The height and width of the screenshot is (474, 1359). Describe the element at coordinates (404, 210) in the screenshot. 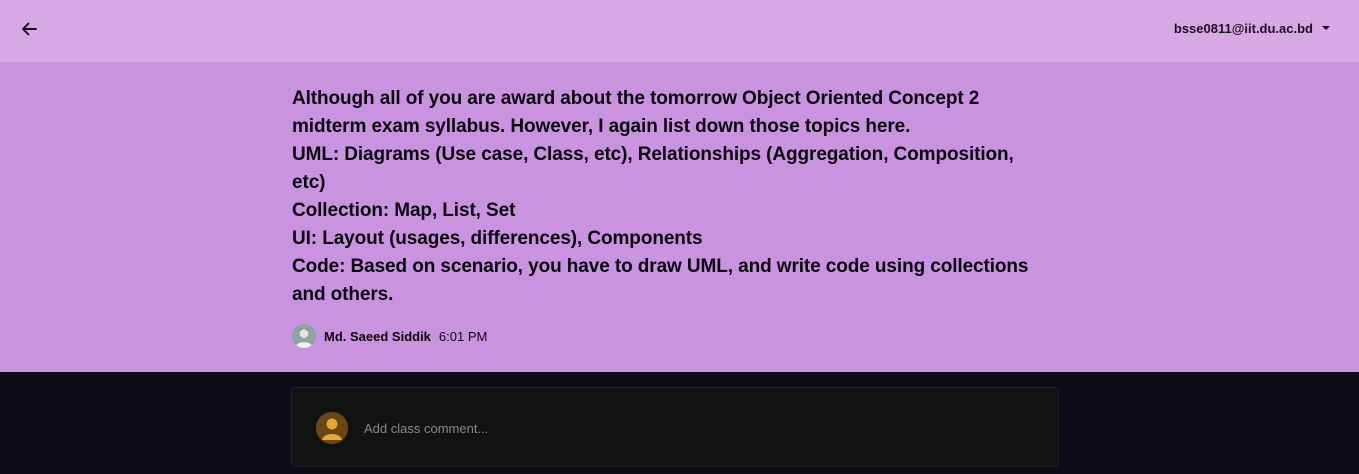

I see `announcement-line: Collection: Map, List, Set` at that location.